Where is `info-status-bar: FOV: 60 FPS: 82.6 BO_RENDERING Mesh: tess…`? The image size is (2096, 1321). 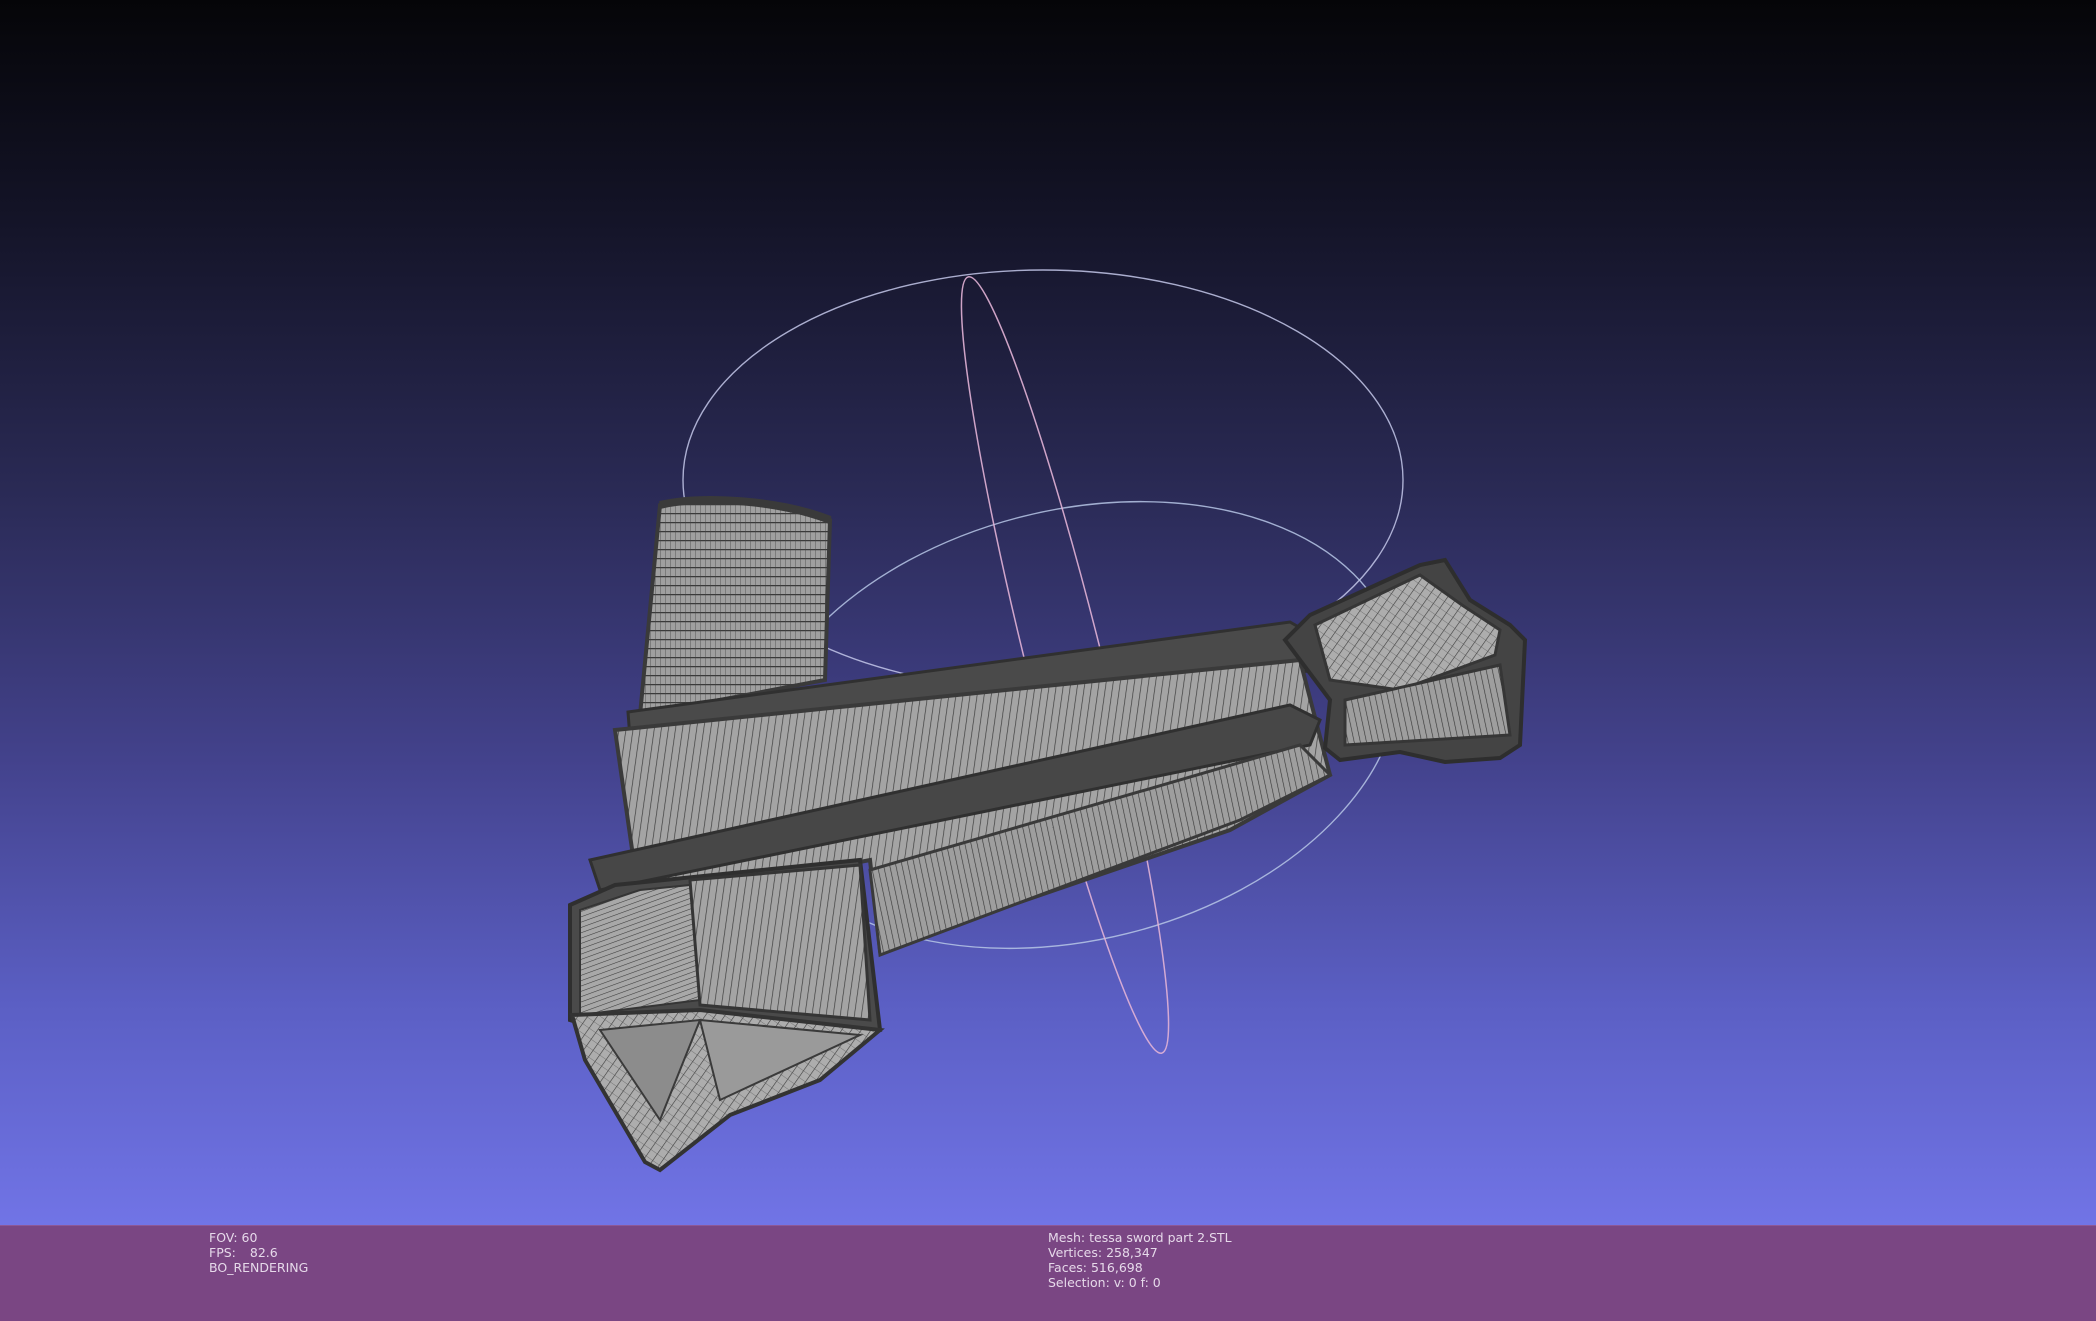
info-status-bar: FOV: 60 FPS: 82.6 BO_RENDERING Mesh: tess… is located at coordinates (1048, 1273).